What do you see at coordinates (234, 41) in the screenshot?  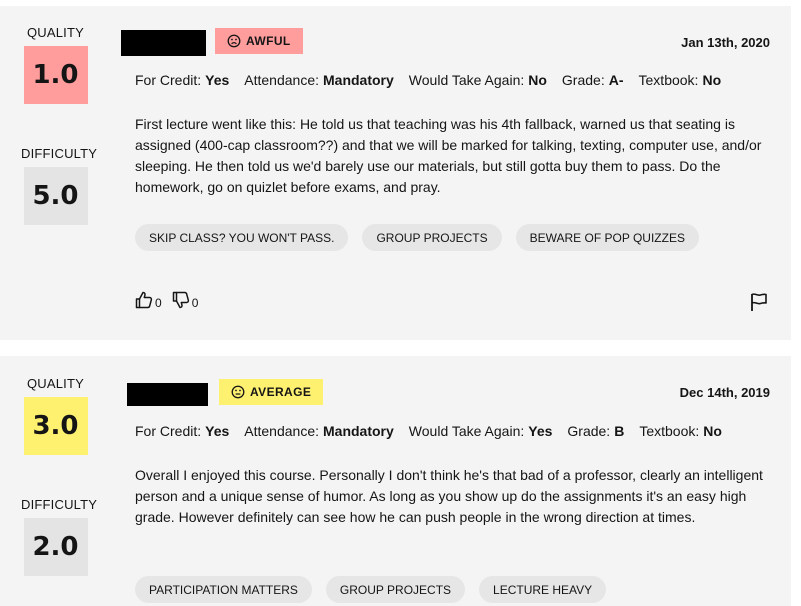 I see `sad-face-icon` at bounding box center [234, 41].